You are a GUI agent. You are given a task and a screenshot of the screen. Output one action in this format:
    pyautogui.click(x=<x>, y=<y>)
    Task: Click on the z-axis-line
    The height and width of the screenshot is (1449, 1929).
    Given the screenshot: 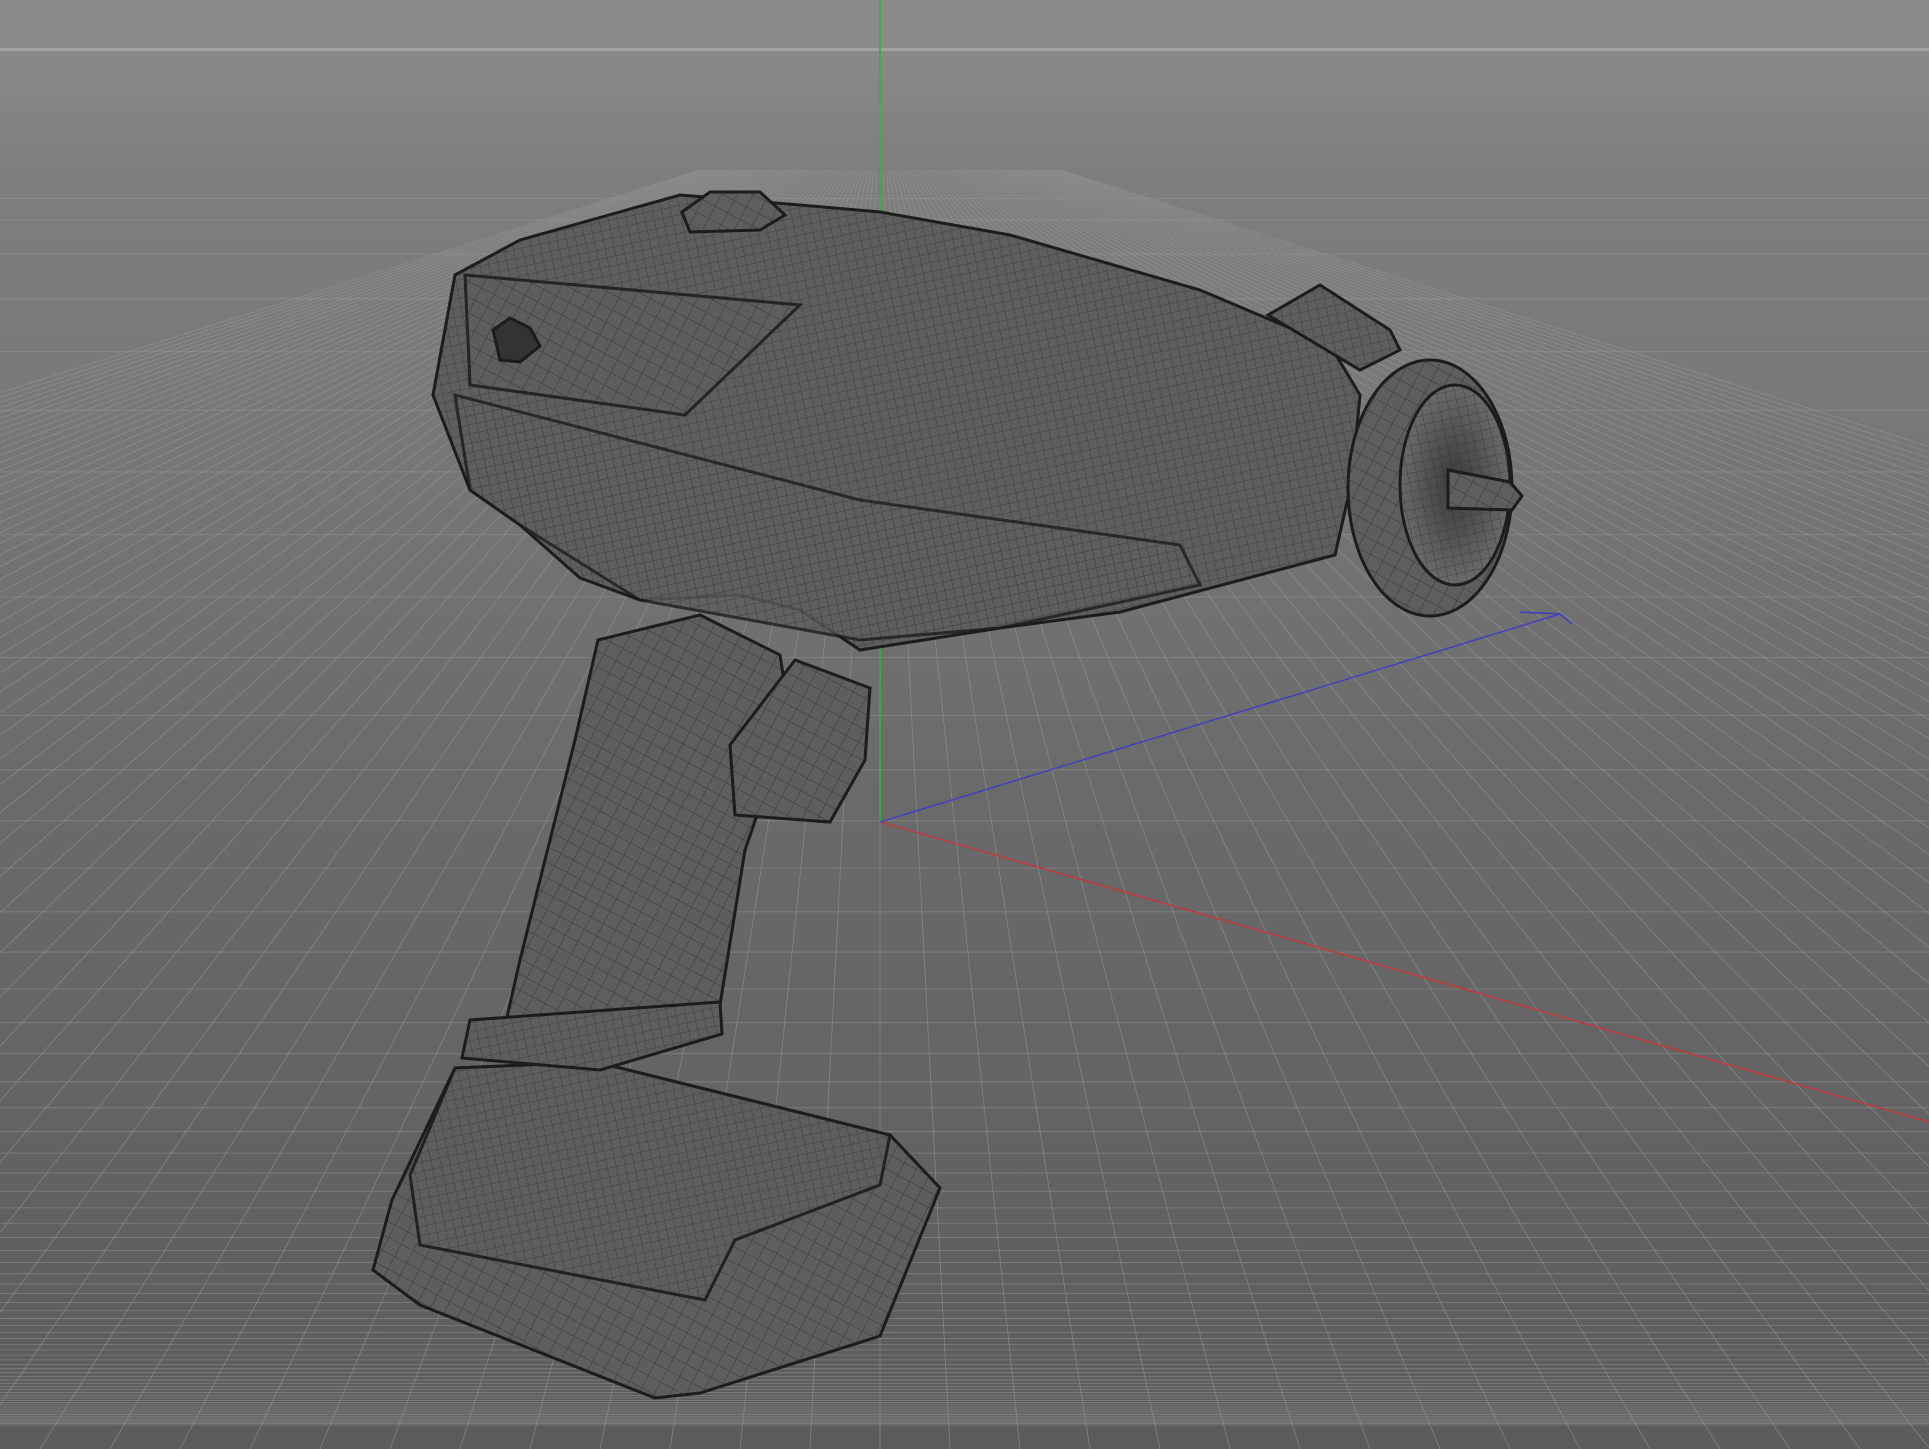 What is the action you would take?
    pyautogui.click(x=1220, y=718)
    